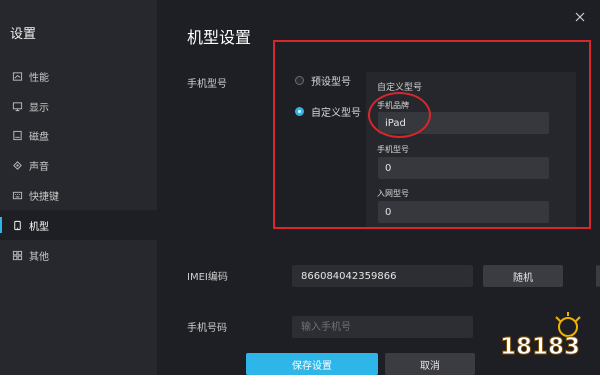  What do you see at coordinates (463, 212) in the screenshot?
I see `network-model-input` at bounding box center [463, 212].